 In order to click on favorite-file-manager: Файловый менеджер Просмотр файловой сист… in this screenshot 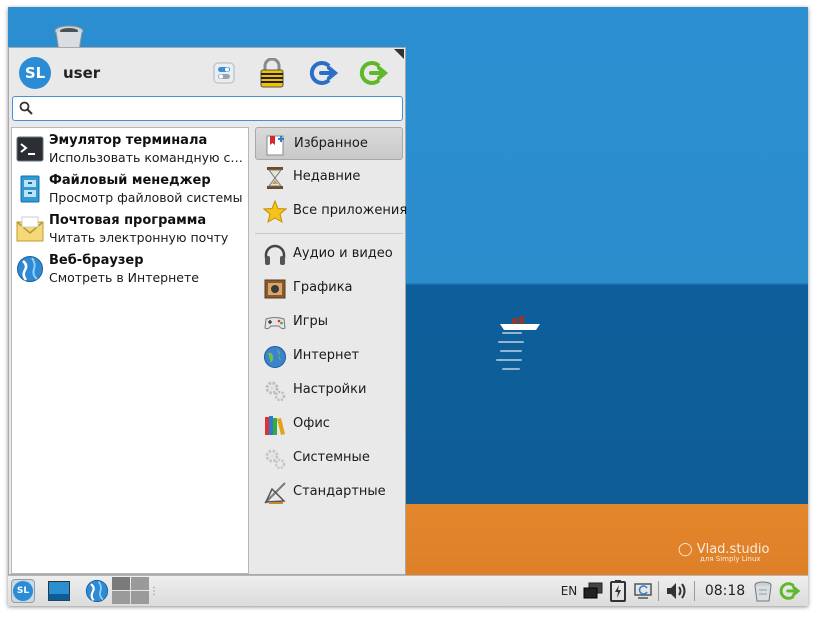, I will do `click(130, 190)`.